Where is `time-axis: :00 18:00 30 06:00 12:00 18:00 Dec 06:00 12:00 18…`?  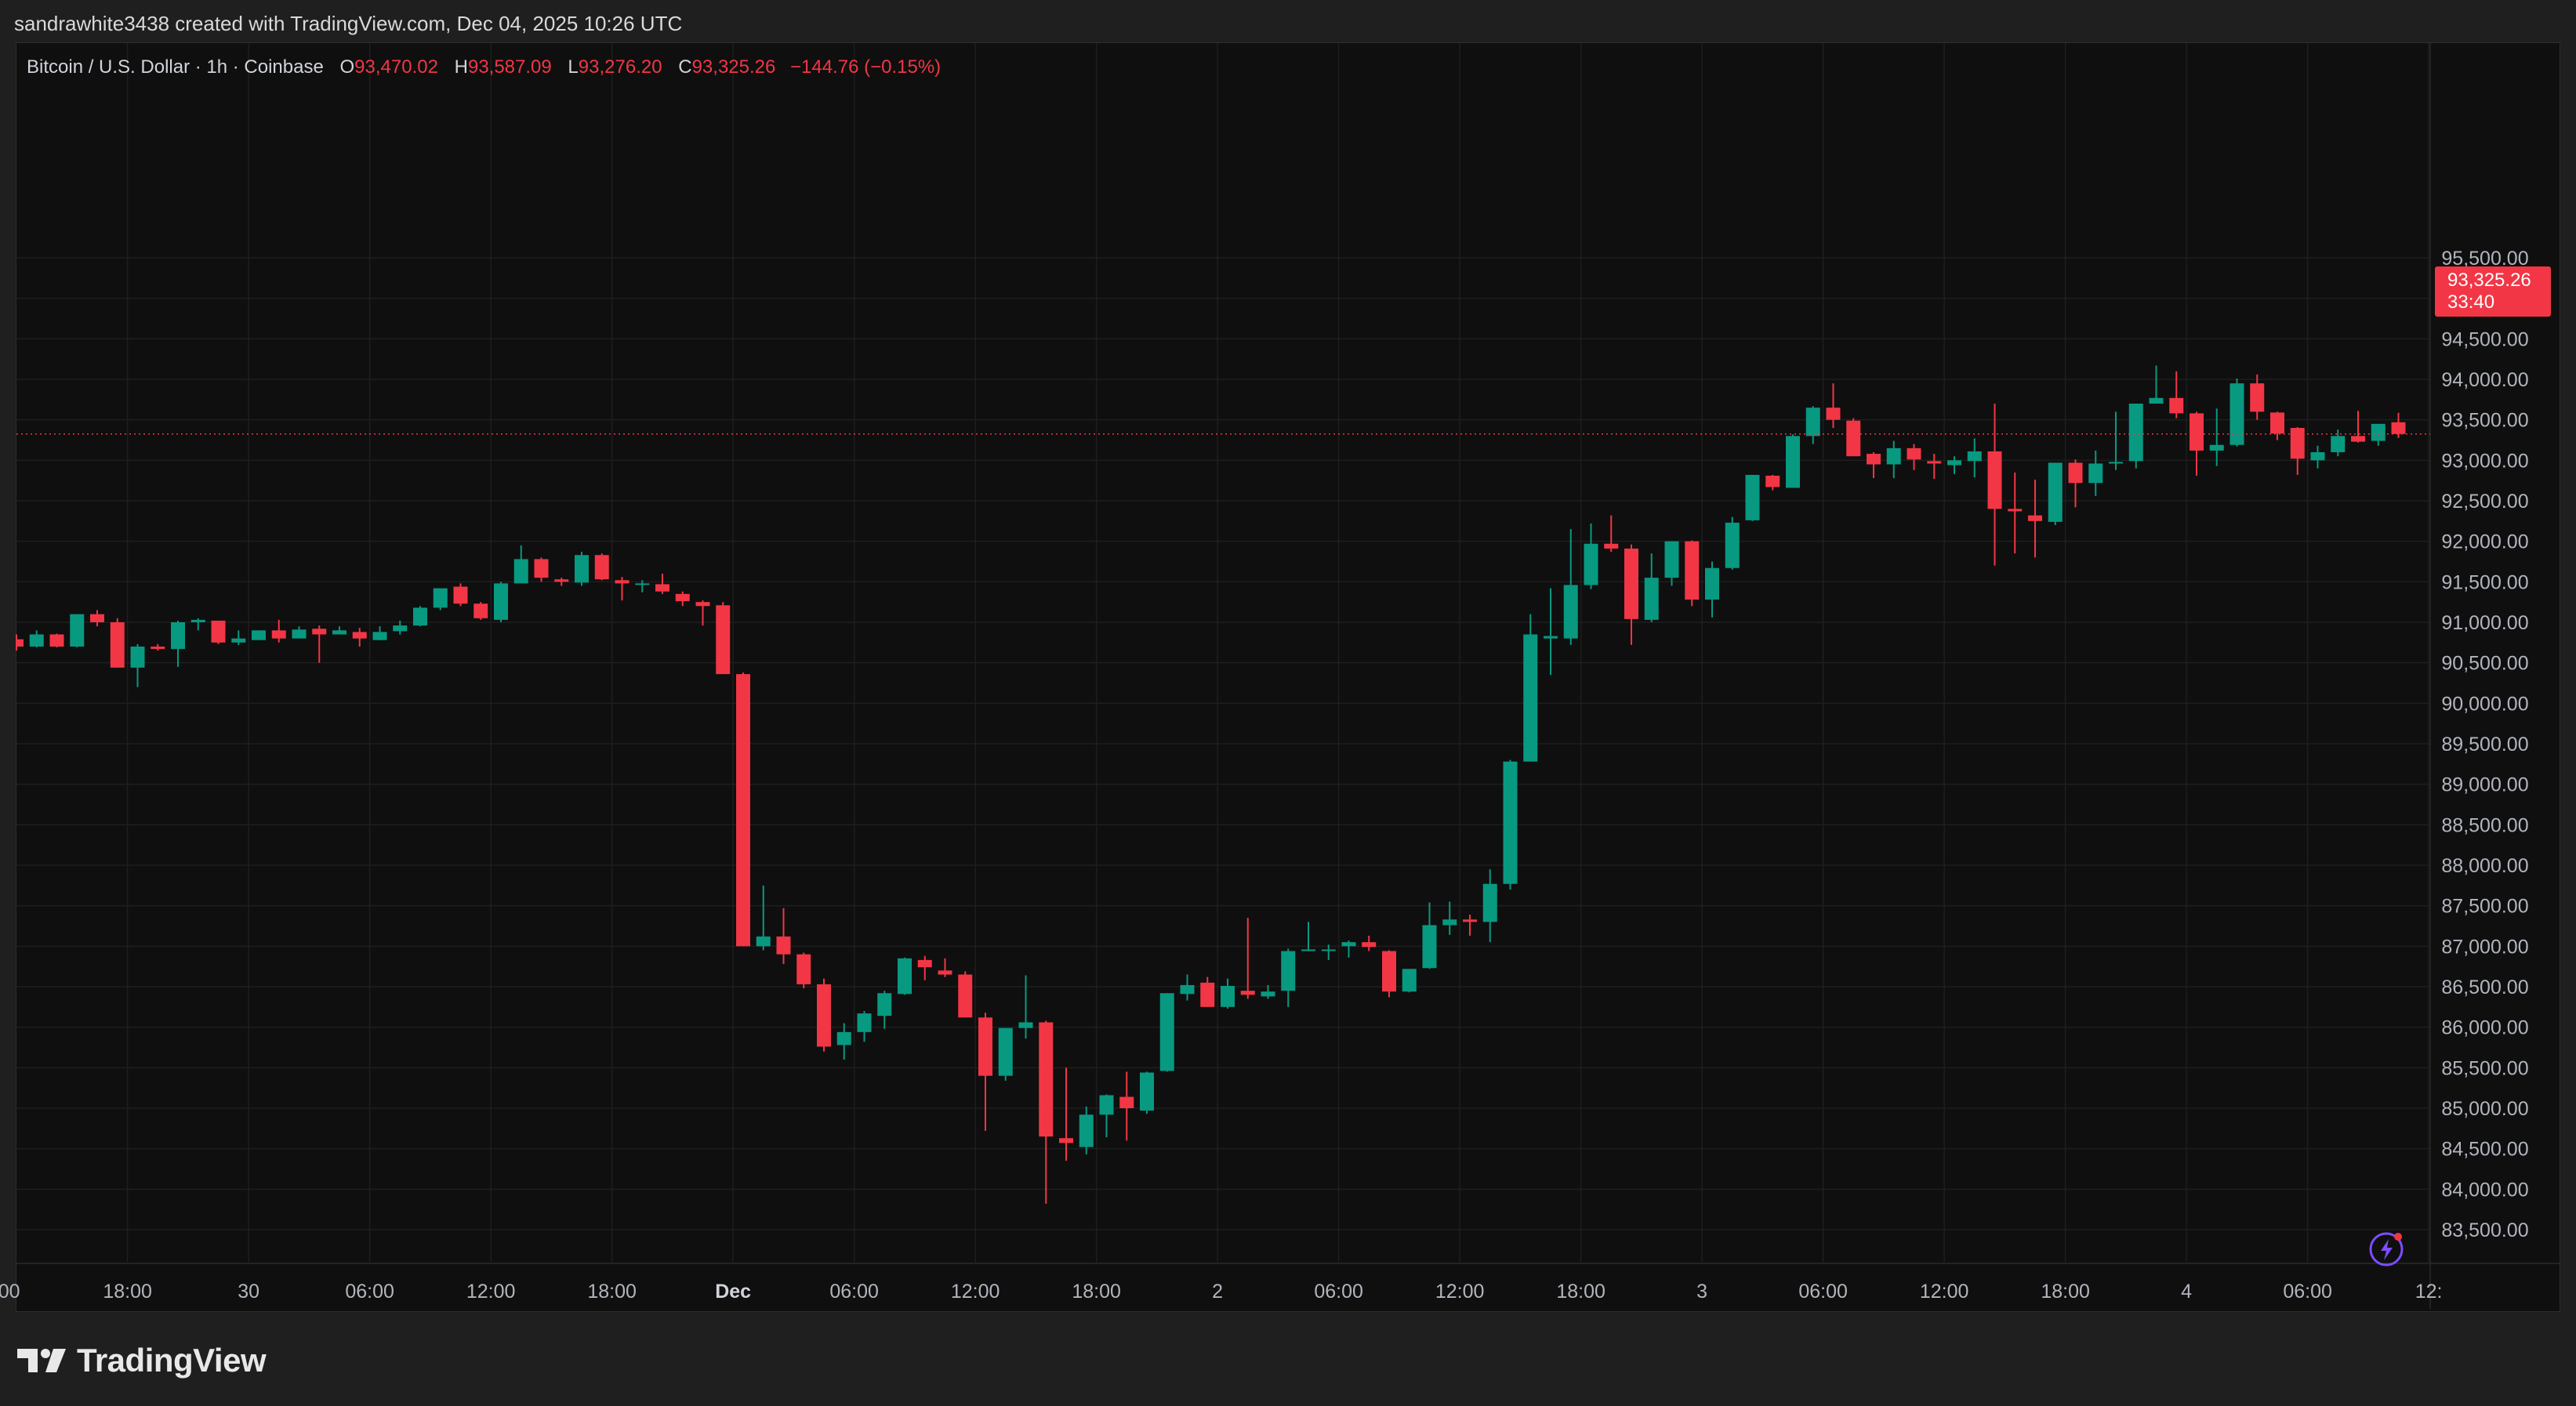 time-axis: :00 18:00 30 06:00 12:00 18:00 Dec 06:00 12:00 18… is located at coordinates (1222, 1292).